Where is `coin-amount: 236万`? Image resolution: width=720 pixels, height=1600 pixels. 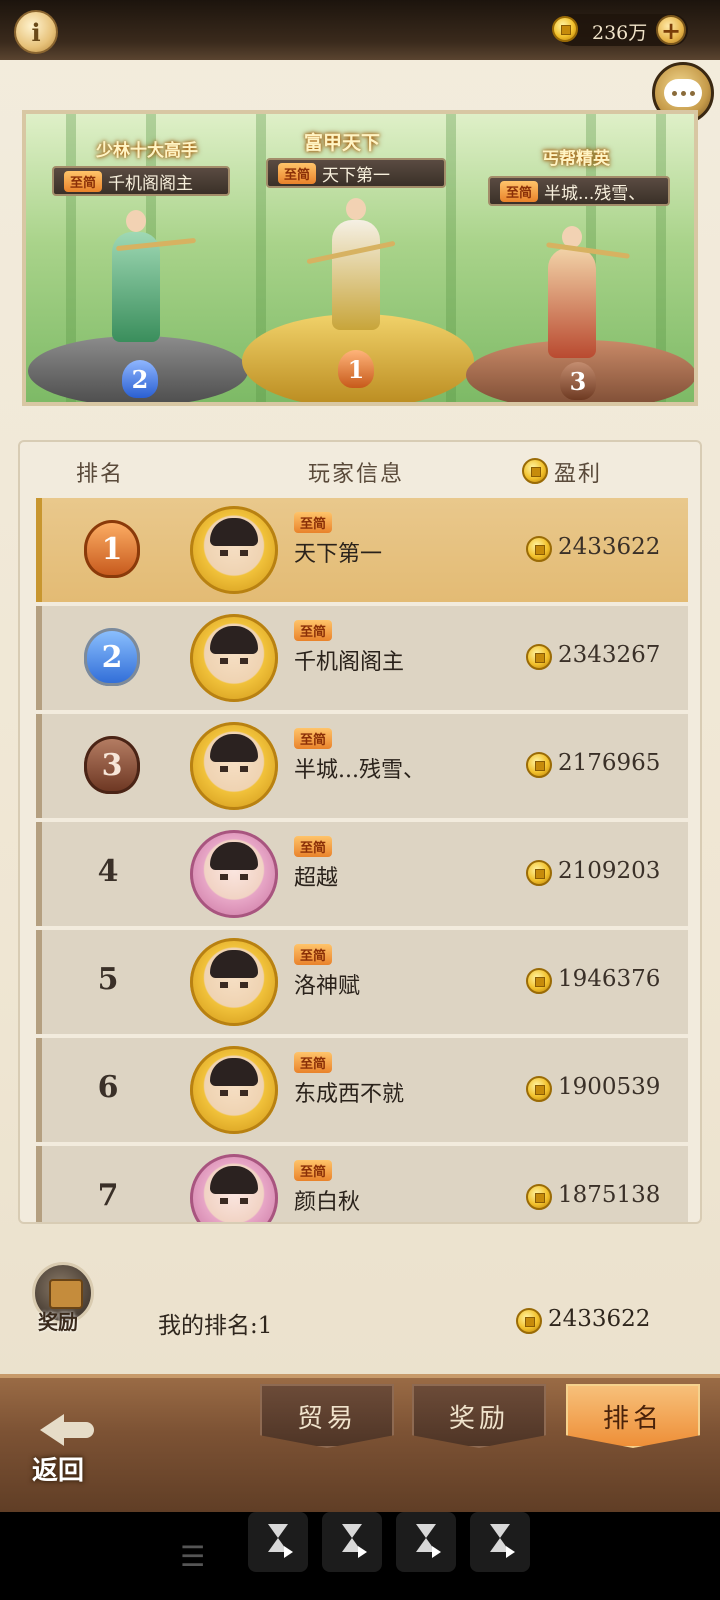 coin-amount: 236万 is located at coordinates (620, 33).